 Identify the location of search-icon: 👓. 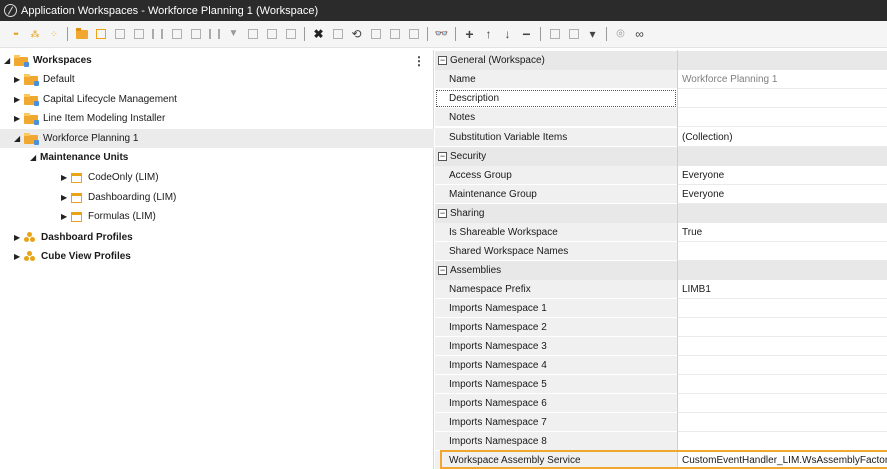
(441, 34).